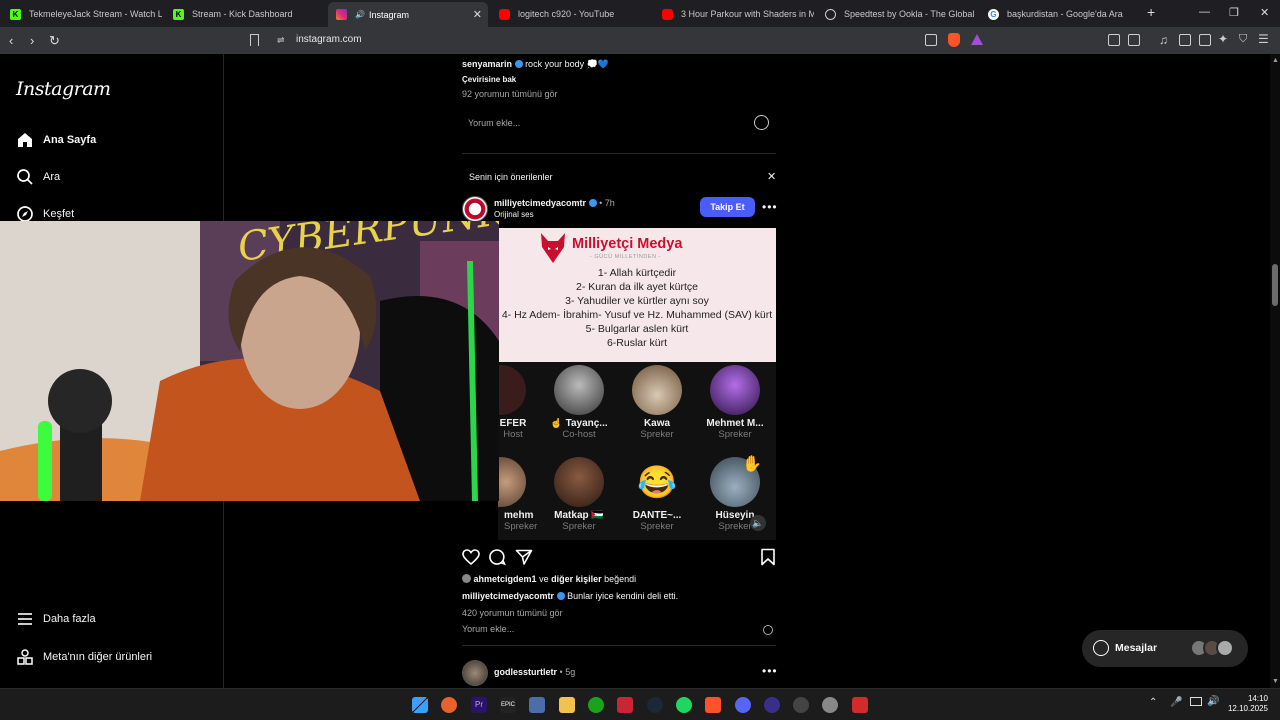 The width and height of the screenshot is (1280, 720). Describe the element at coordinates (1153, 702) in the screenshot. I see `tray-chevron-icon: ⌃` at that location.